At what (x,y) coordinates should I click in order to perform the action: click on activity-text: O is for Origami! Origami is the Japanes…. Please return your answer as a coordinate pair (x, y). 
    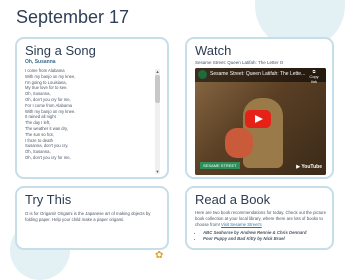
    Looking at the image, I should click on (88, 216).